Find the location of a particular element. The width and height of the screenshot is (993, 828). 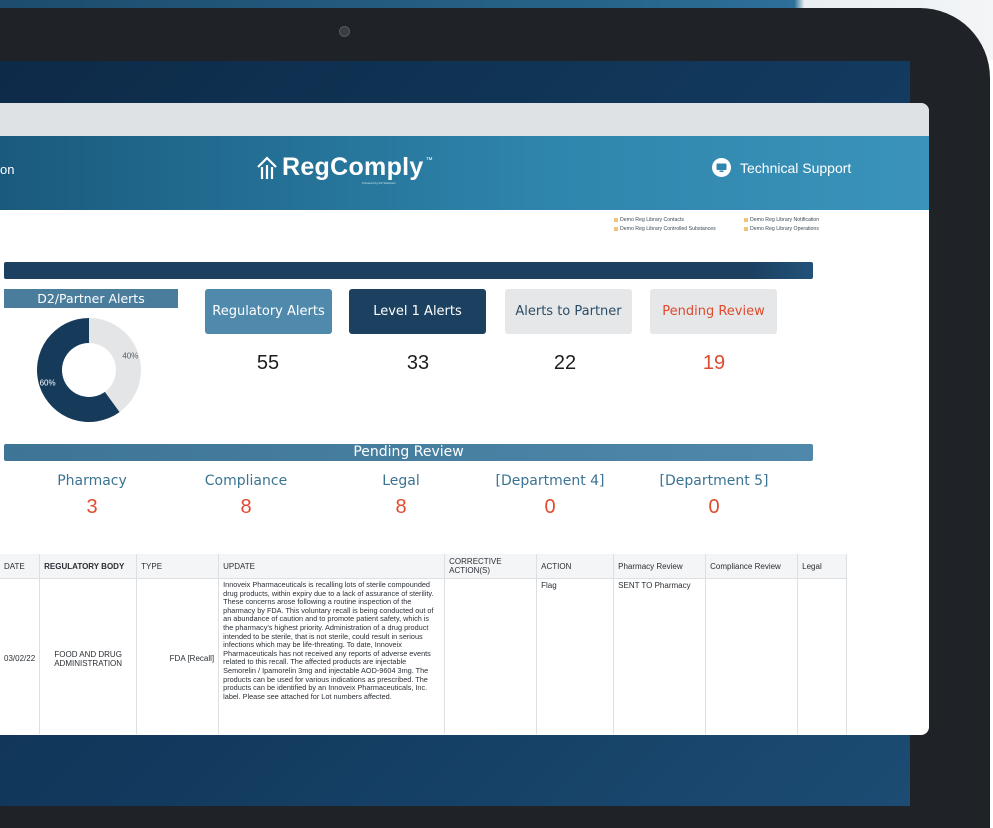

column-header: Legal is located at coordinates (822, 566).